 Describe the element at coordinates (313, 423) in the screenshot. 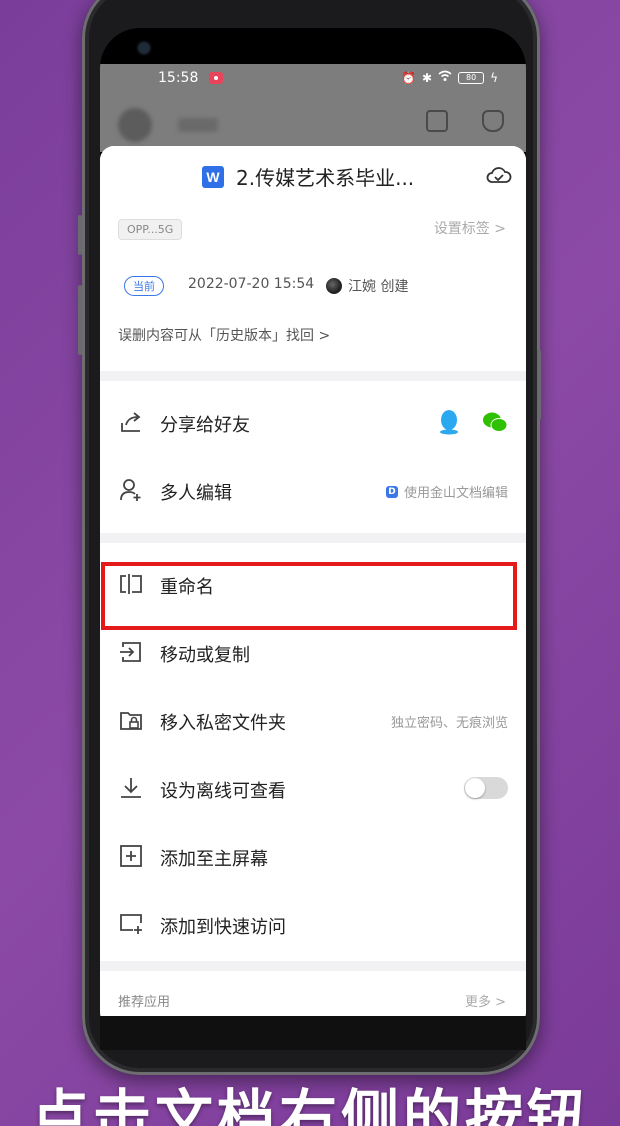

I see `share-to-friend-row: 分享给好友` at that location.